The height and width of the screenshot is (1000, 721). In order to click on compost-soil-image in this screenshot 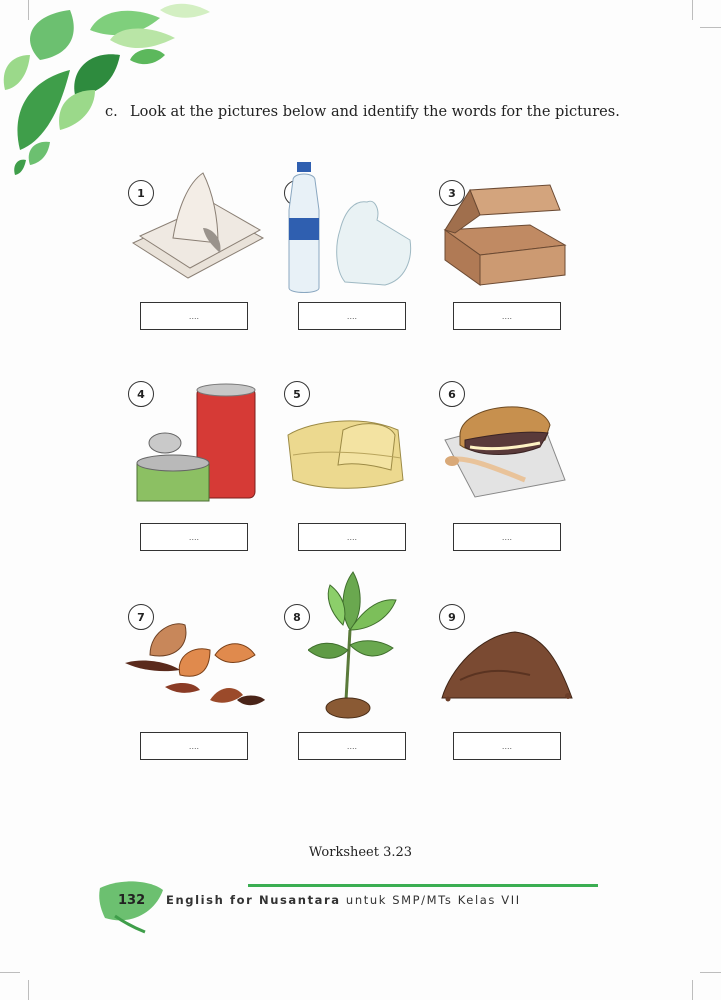, I will do `click(507, 666)`.